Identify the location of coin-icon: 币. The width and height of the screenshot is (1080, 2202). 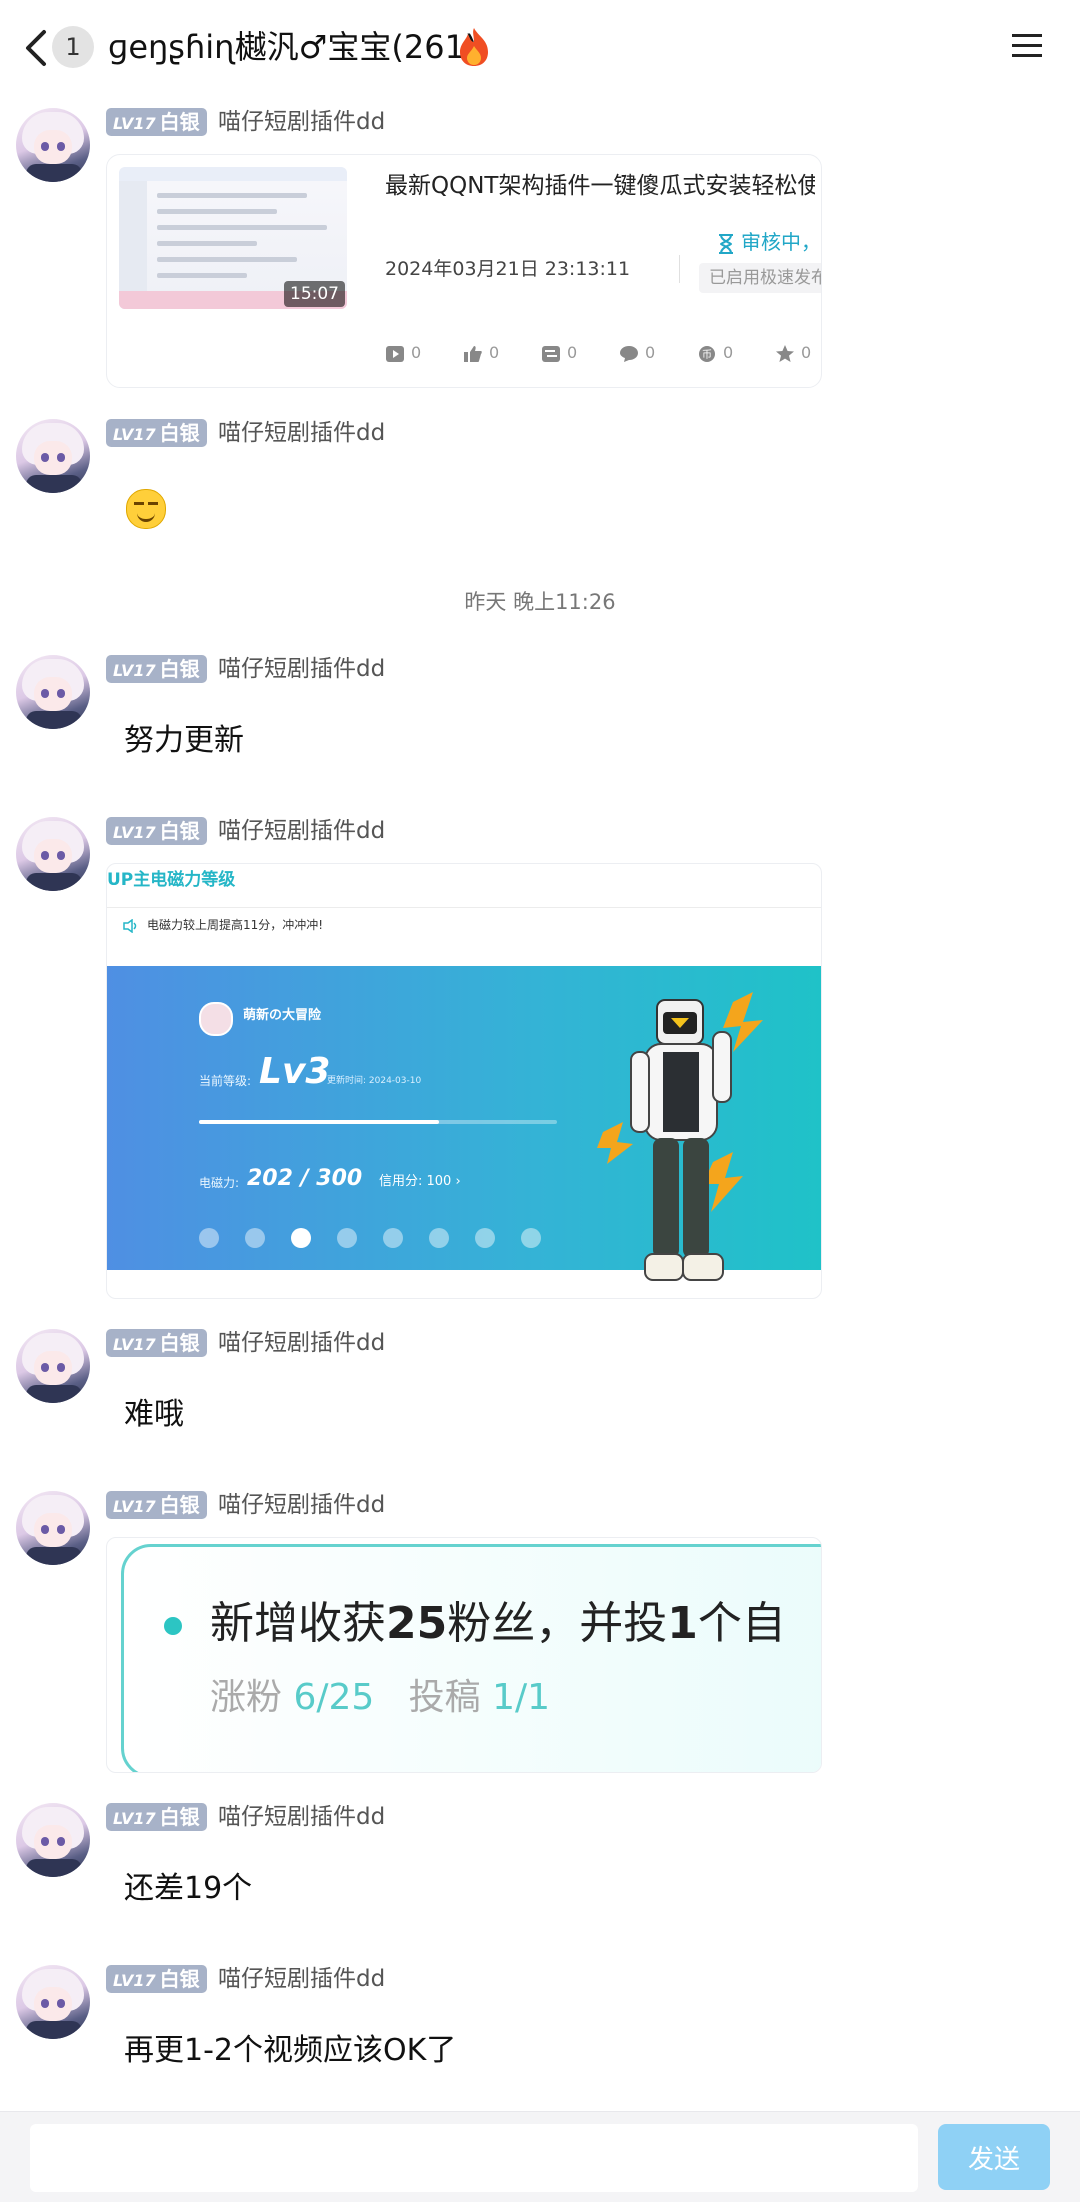
(707, 353).